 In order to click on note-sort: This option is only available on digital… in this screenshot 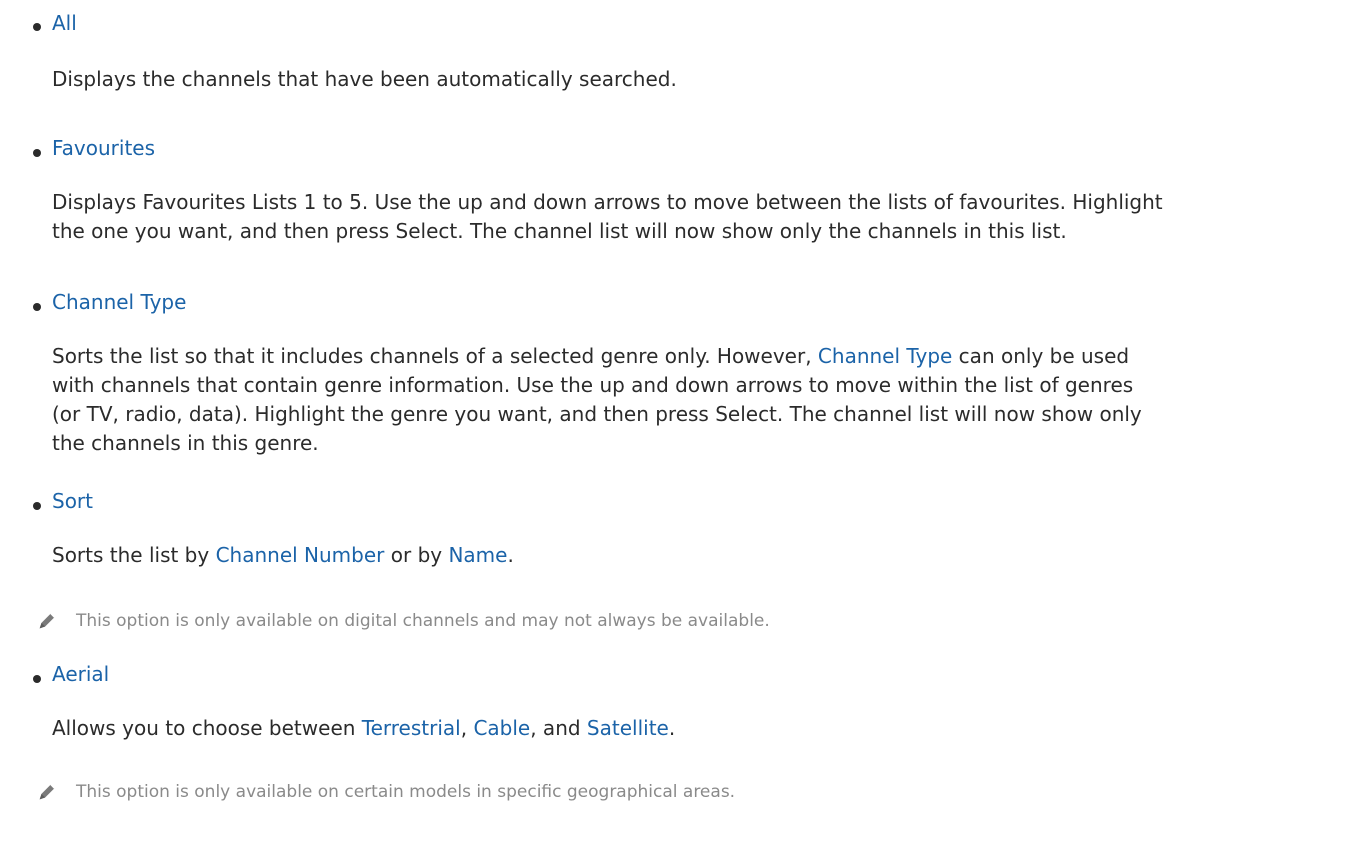, I will do `click(423, 621)`.